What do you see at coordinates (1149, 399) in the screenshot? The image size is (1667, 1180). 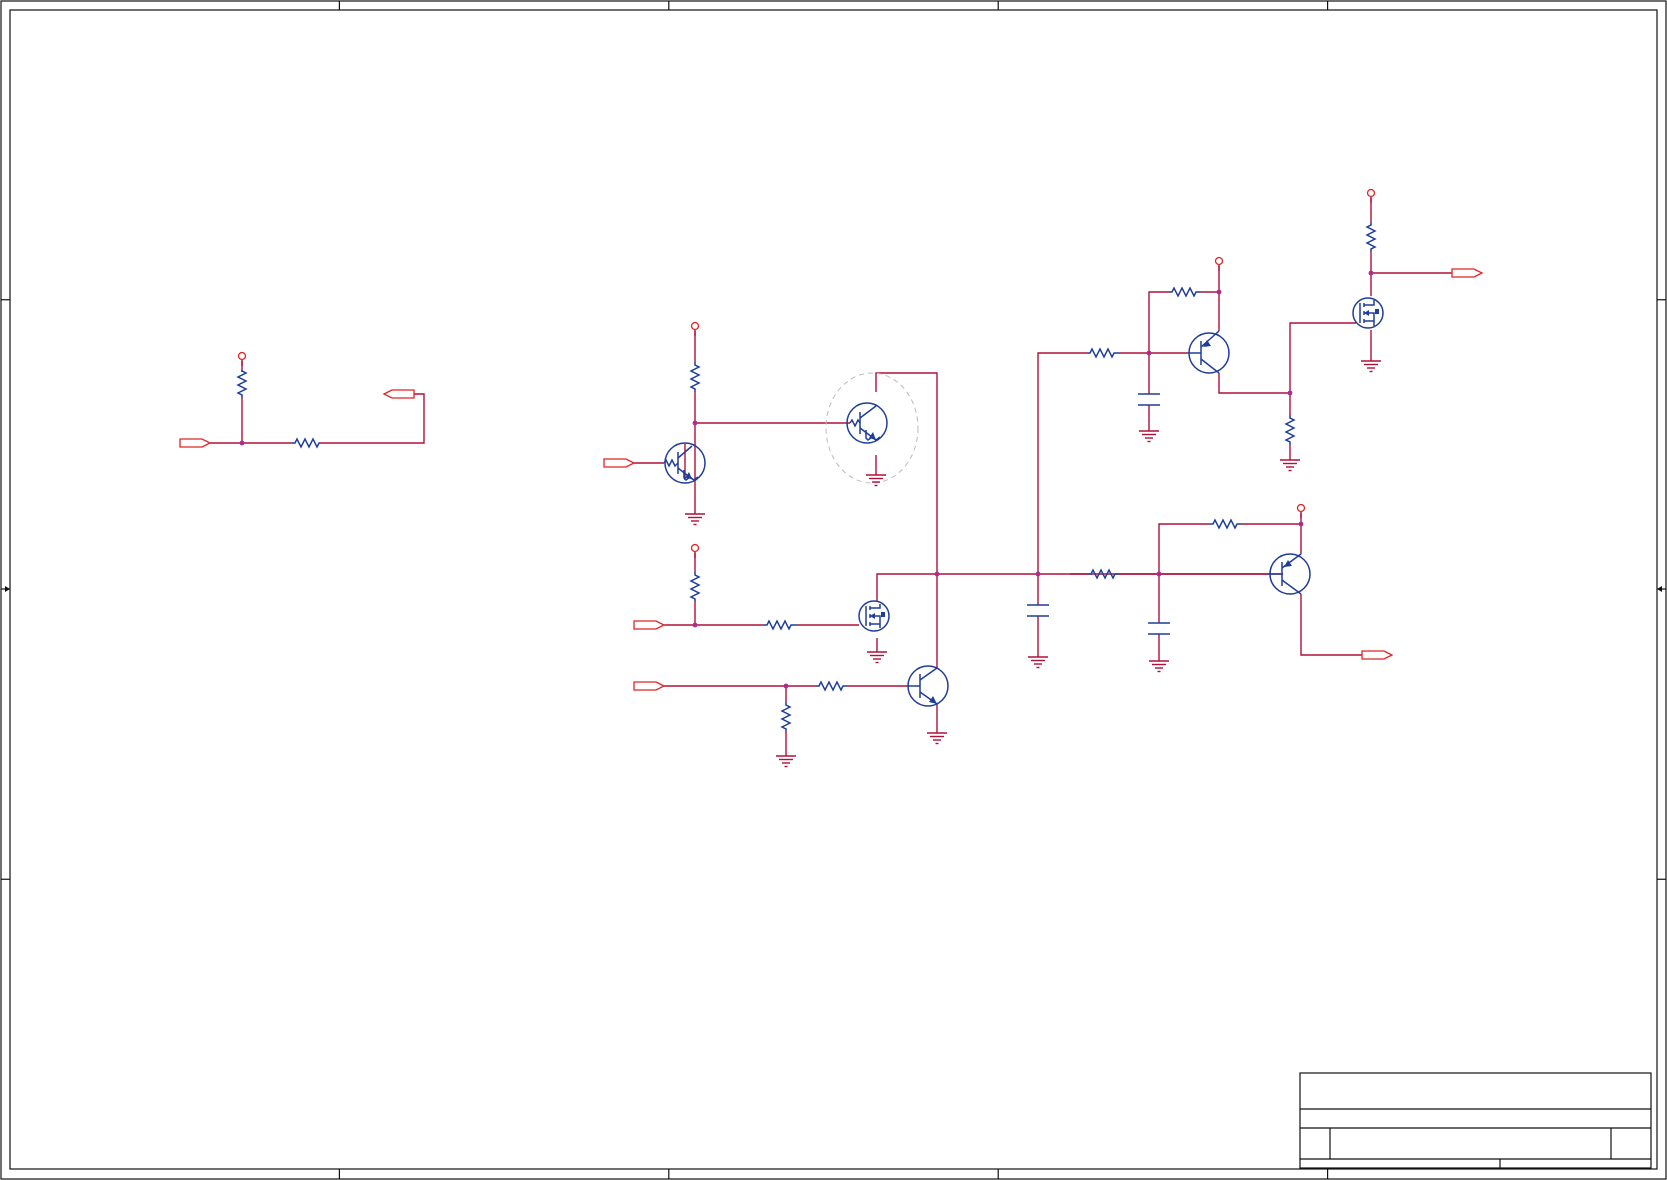 I see `capacitor-c1` at bounding box center [1149, 399].